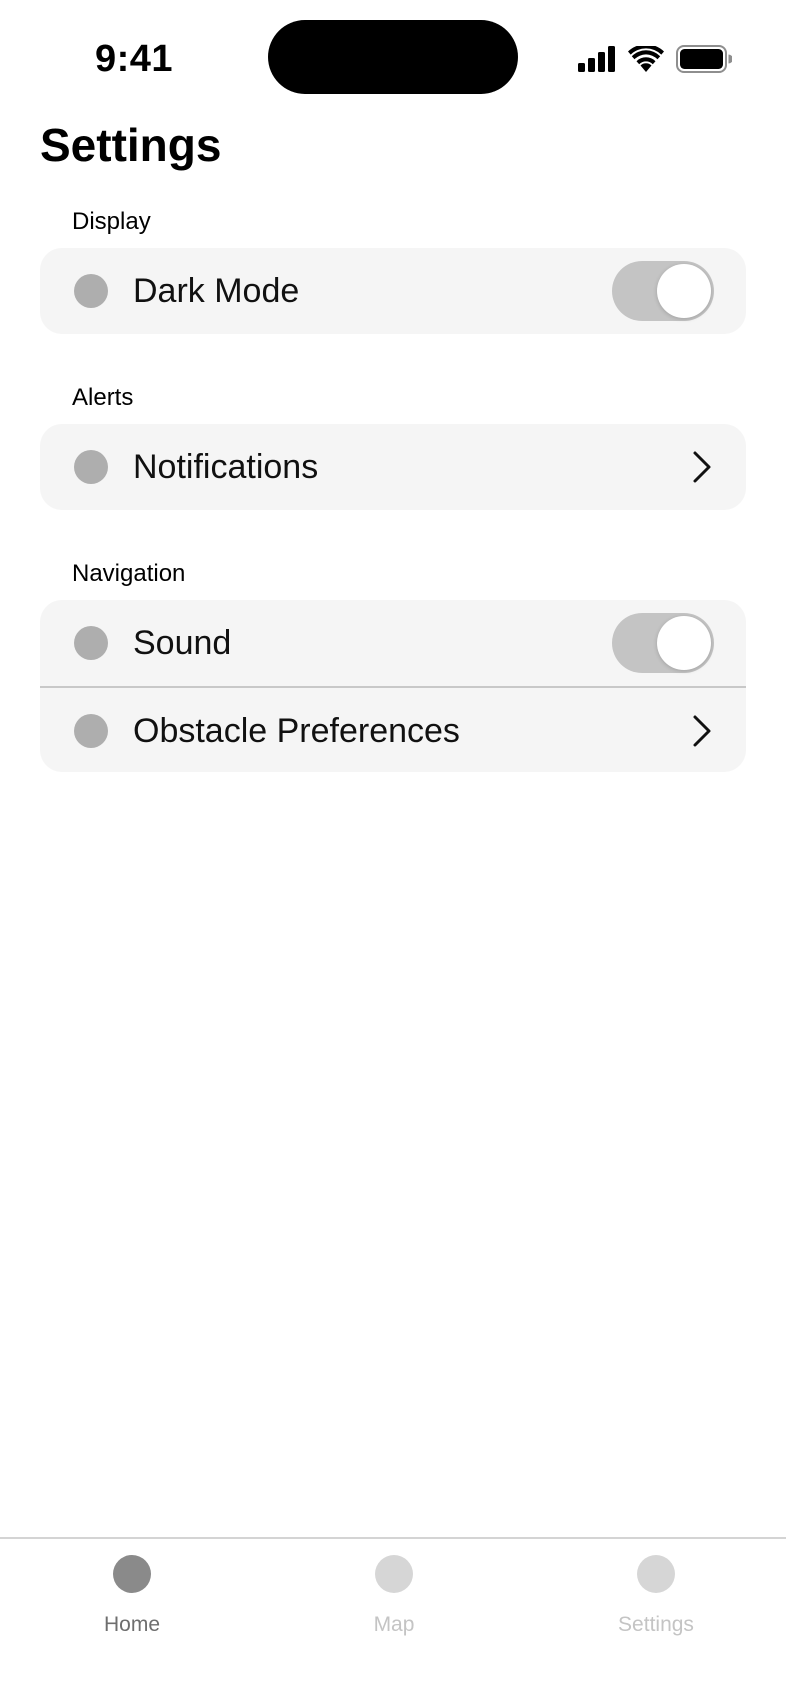 This screenshot has width=786, height=1704. What do you see at coordinates (646, 59) in the screenshot?
I see `wifi-icon` at bounding box center [646, 59].